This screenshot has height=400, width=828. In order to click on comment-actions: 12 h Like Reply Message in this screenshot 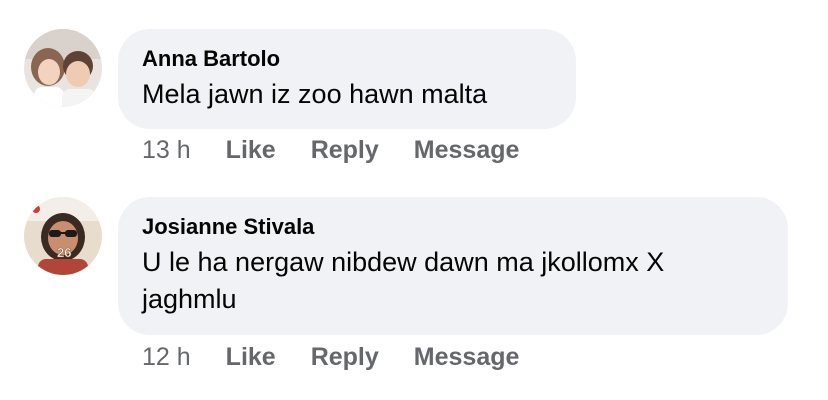, I will do `click(348, 357)`.